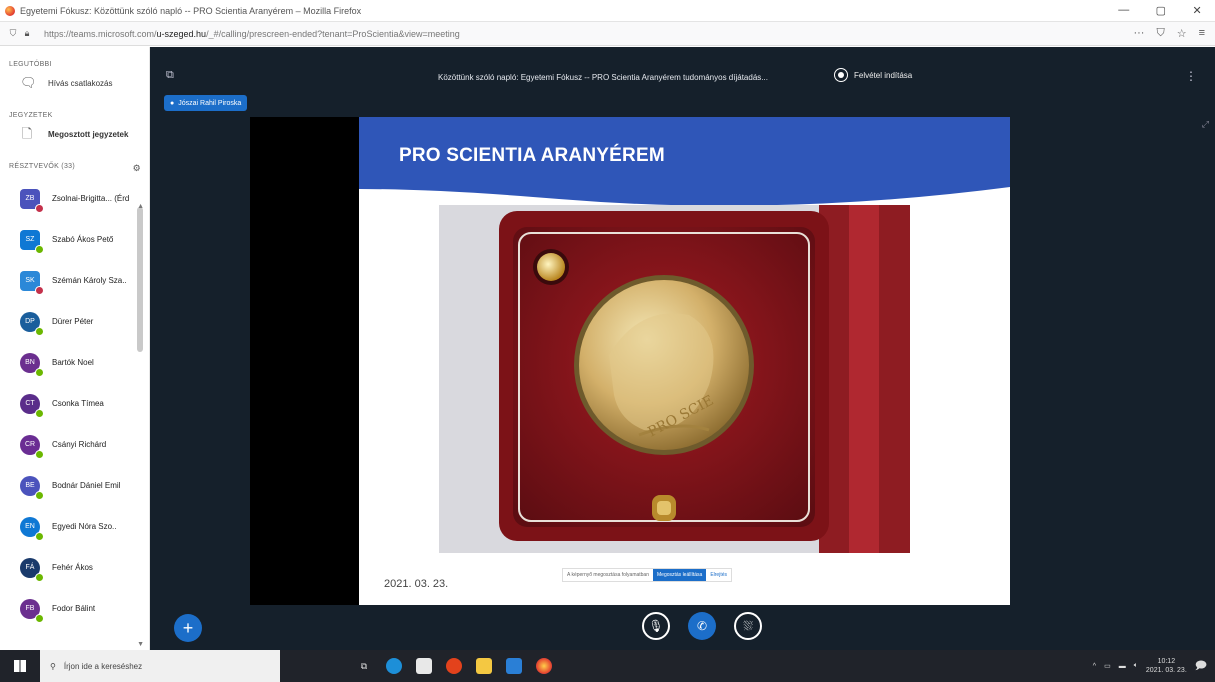 This screenshot has width=1215, height=682. Describe the element at coordinates (1094, 666) in the screenshot. I see `tray-chevron-icon: ^` at that location.